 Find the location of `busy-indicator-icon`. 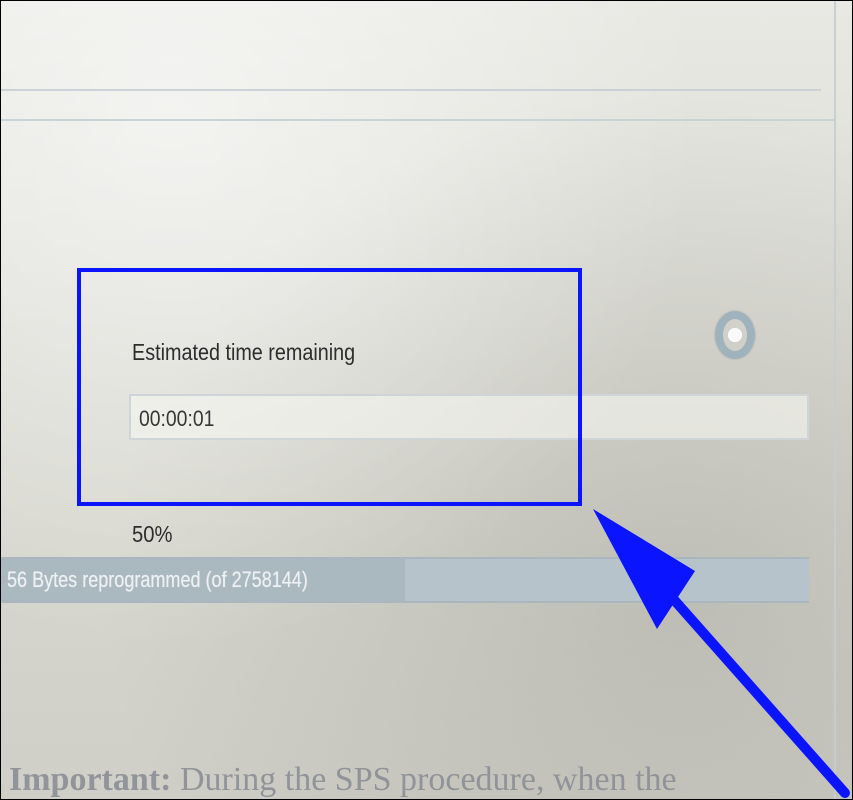

busy-indicator-icon is located at coordinates (735, 335).